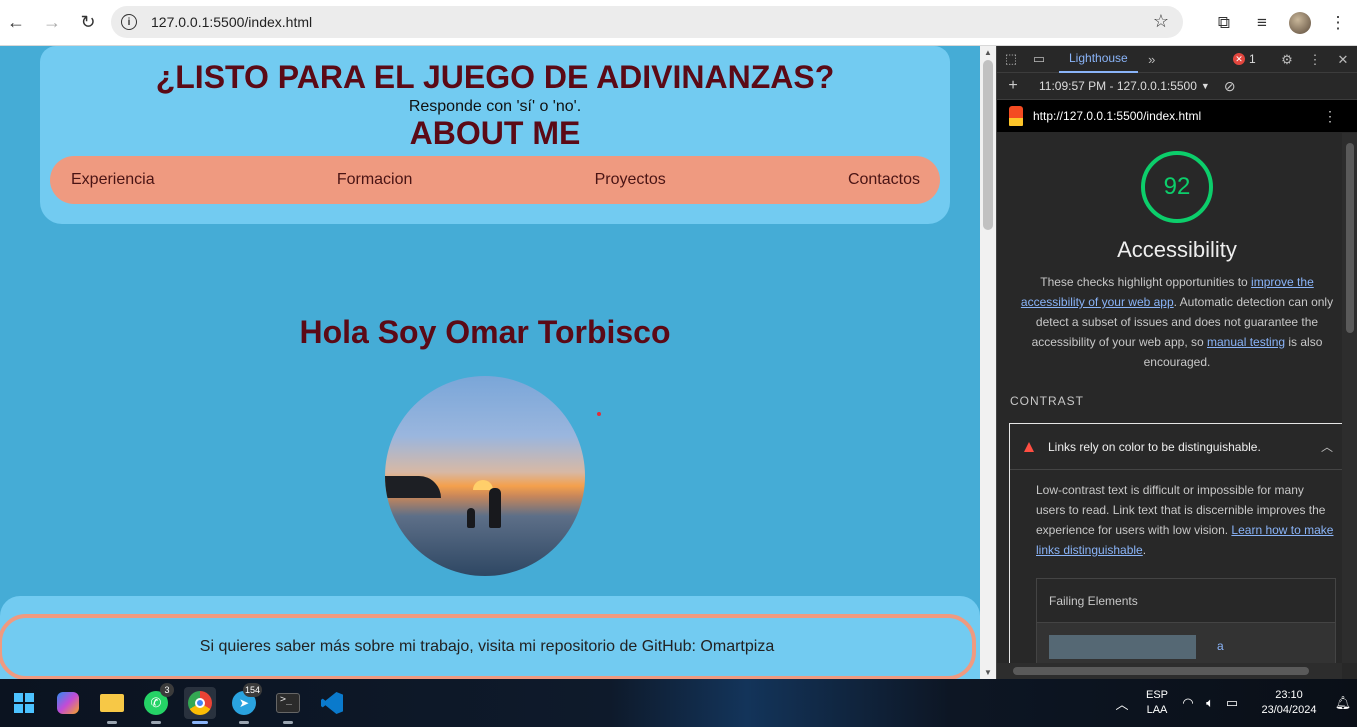 The width and height of the screenshot is (1357, 727). I want to click on inspect-element-icon: ⬚, so click(1011, 59).